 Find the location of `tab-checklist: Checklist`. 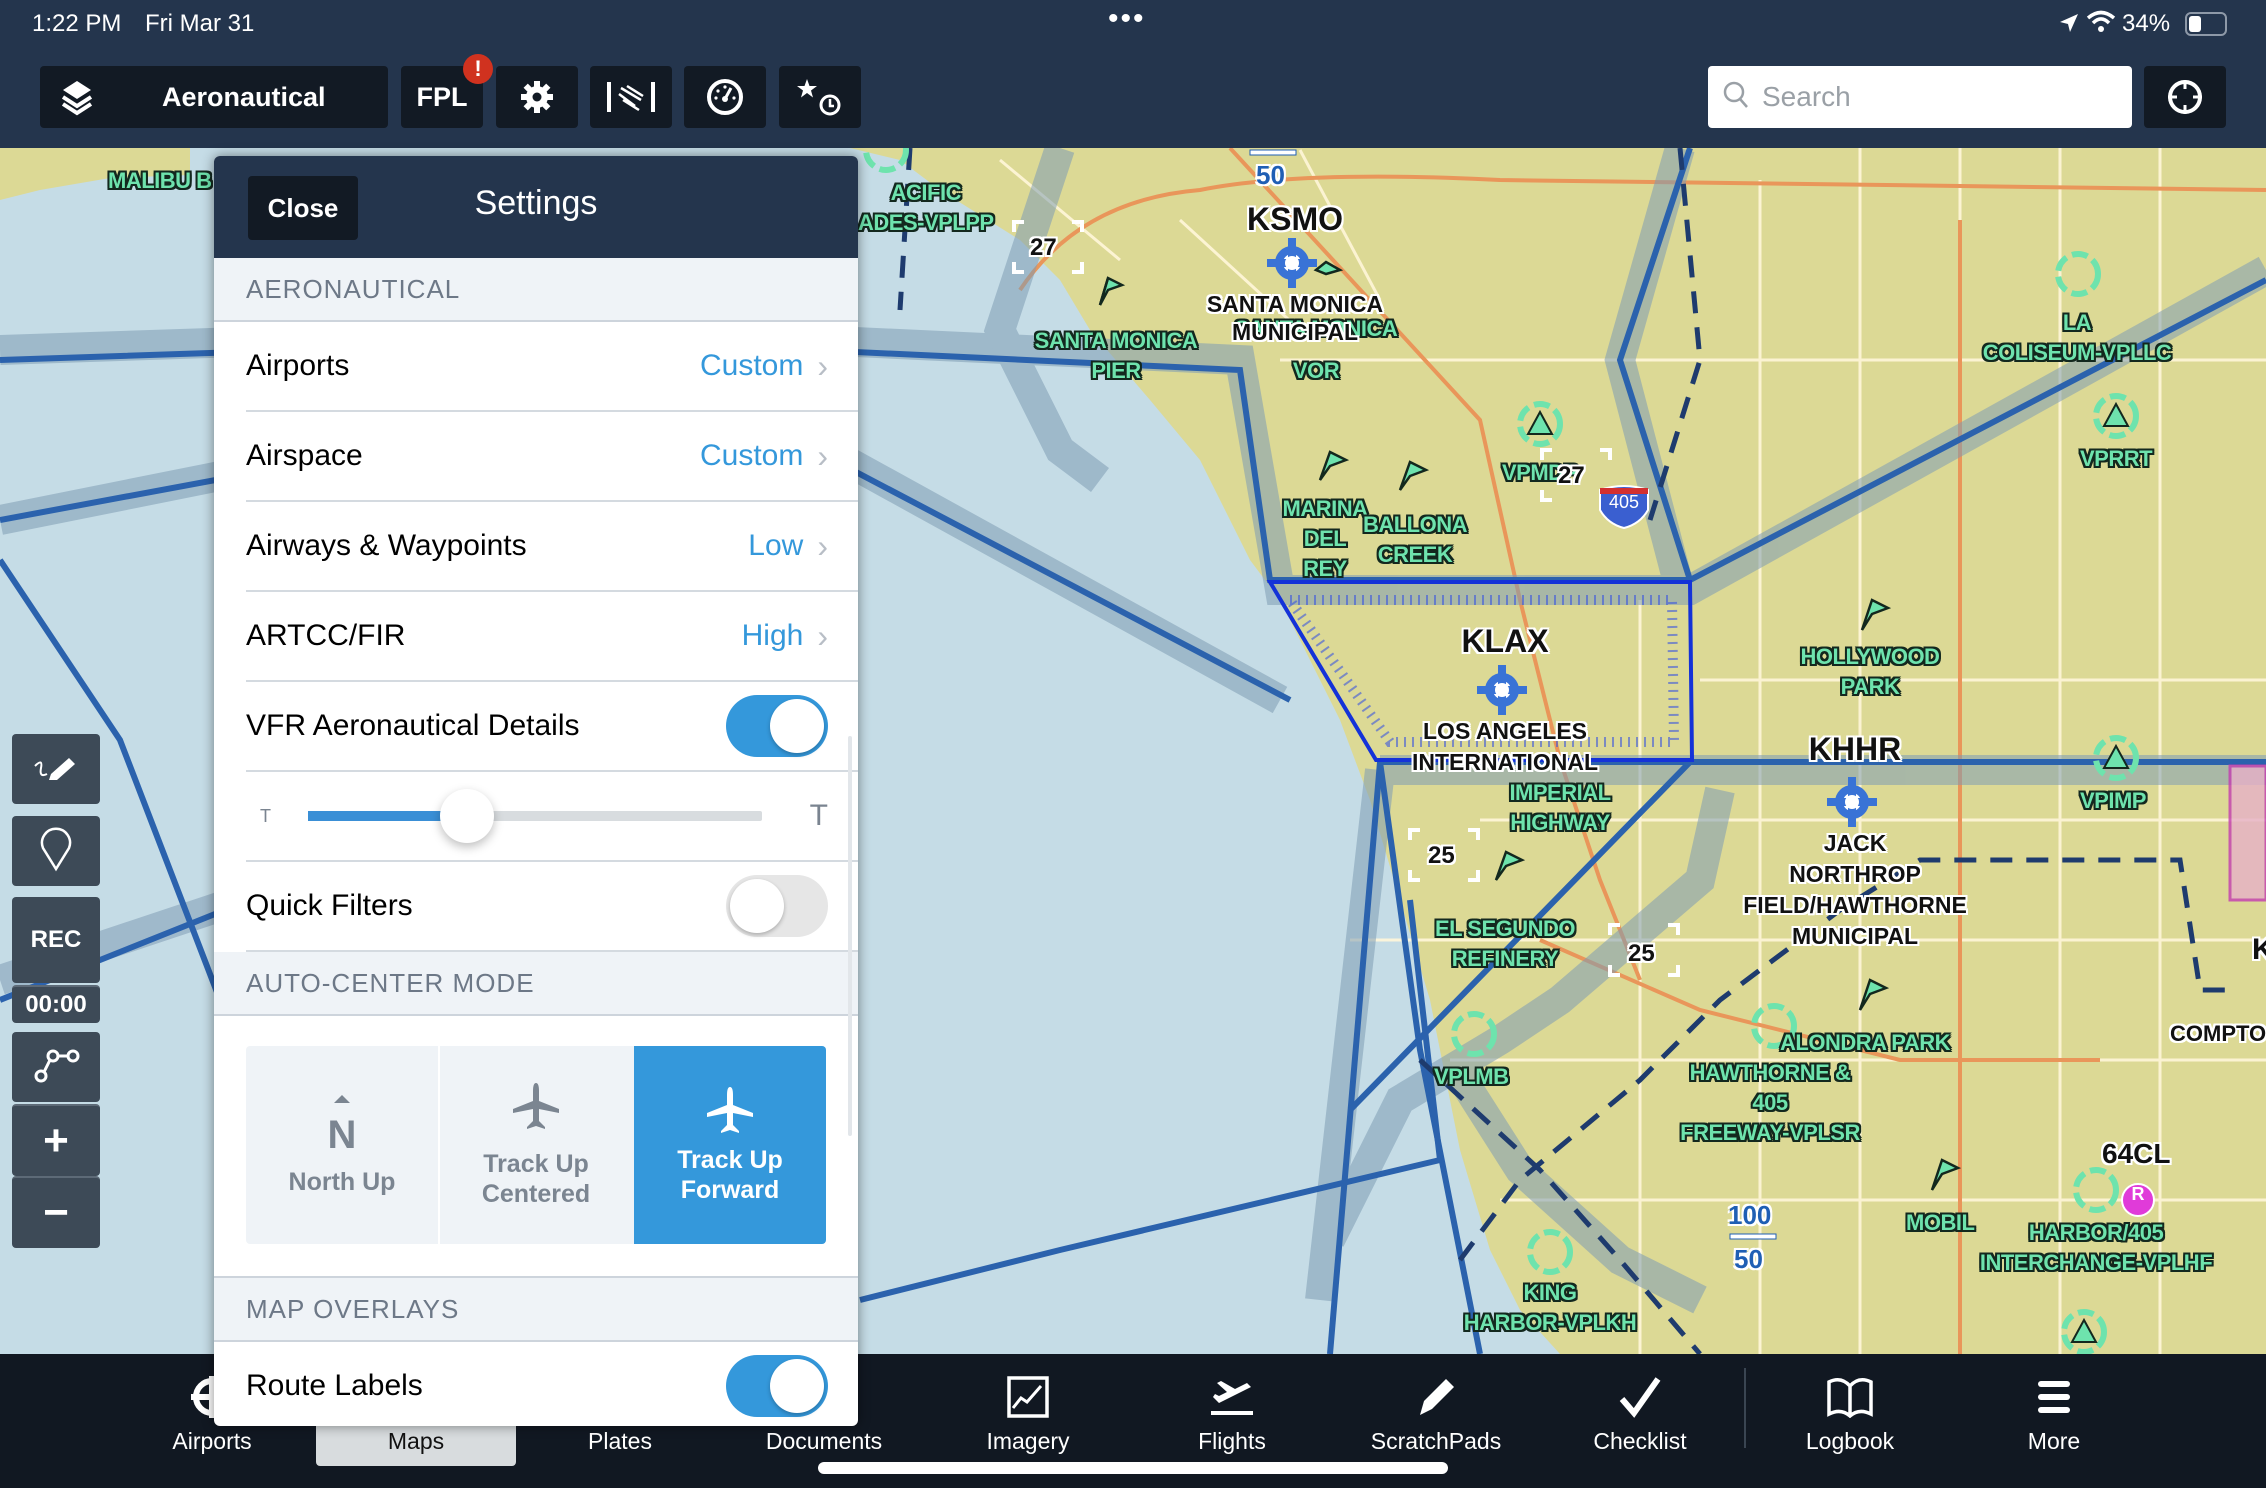

tab-checklist: Checklist is located at coordinates (1640, 1410).